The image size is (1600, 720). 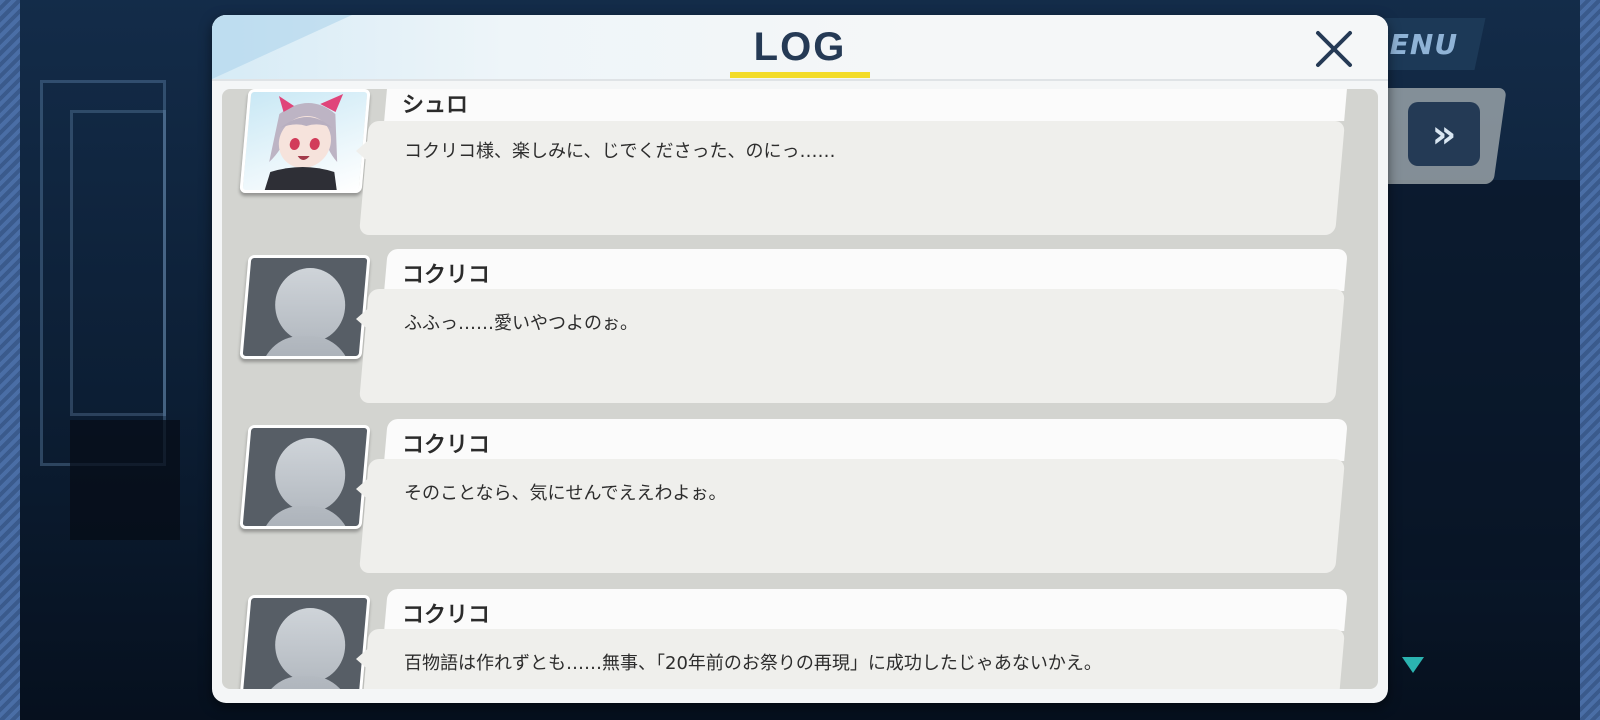 What do you see at coordinates (10, 360) in the screenshot?
I see `left-border-stripes` at bounding box center [10, 360].